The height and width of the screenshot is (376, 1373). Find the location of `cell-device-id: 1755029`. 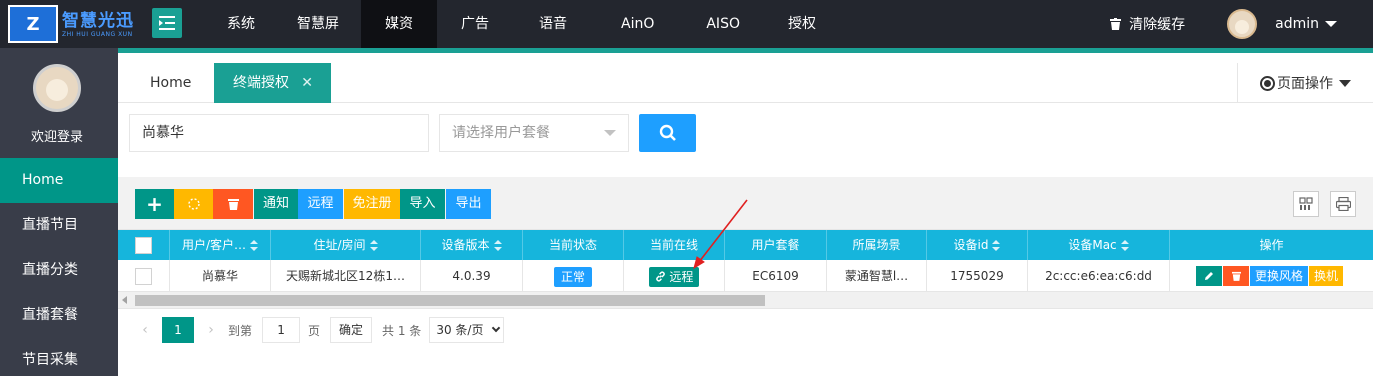

cell-device-id: 1755029 is located at coordinates (977, 276).